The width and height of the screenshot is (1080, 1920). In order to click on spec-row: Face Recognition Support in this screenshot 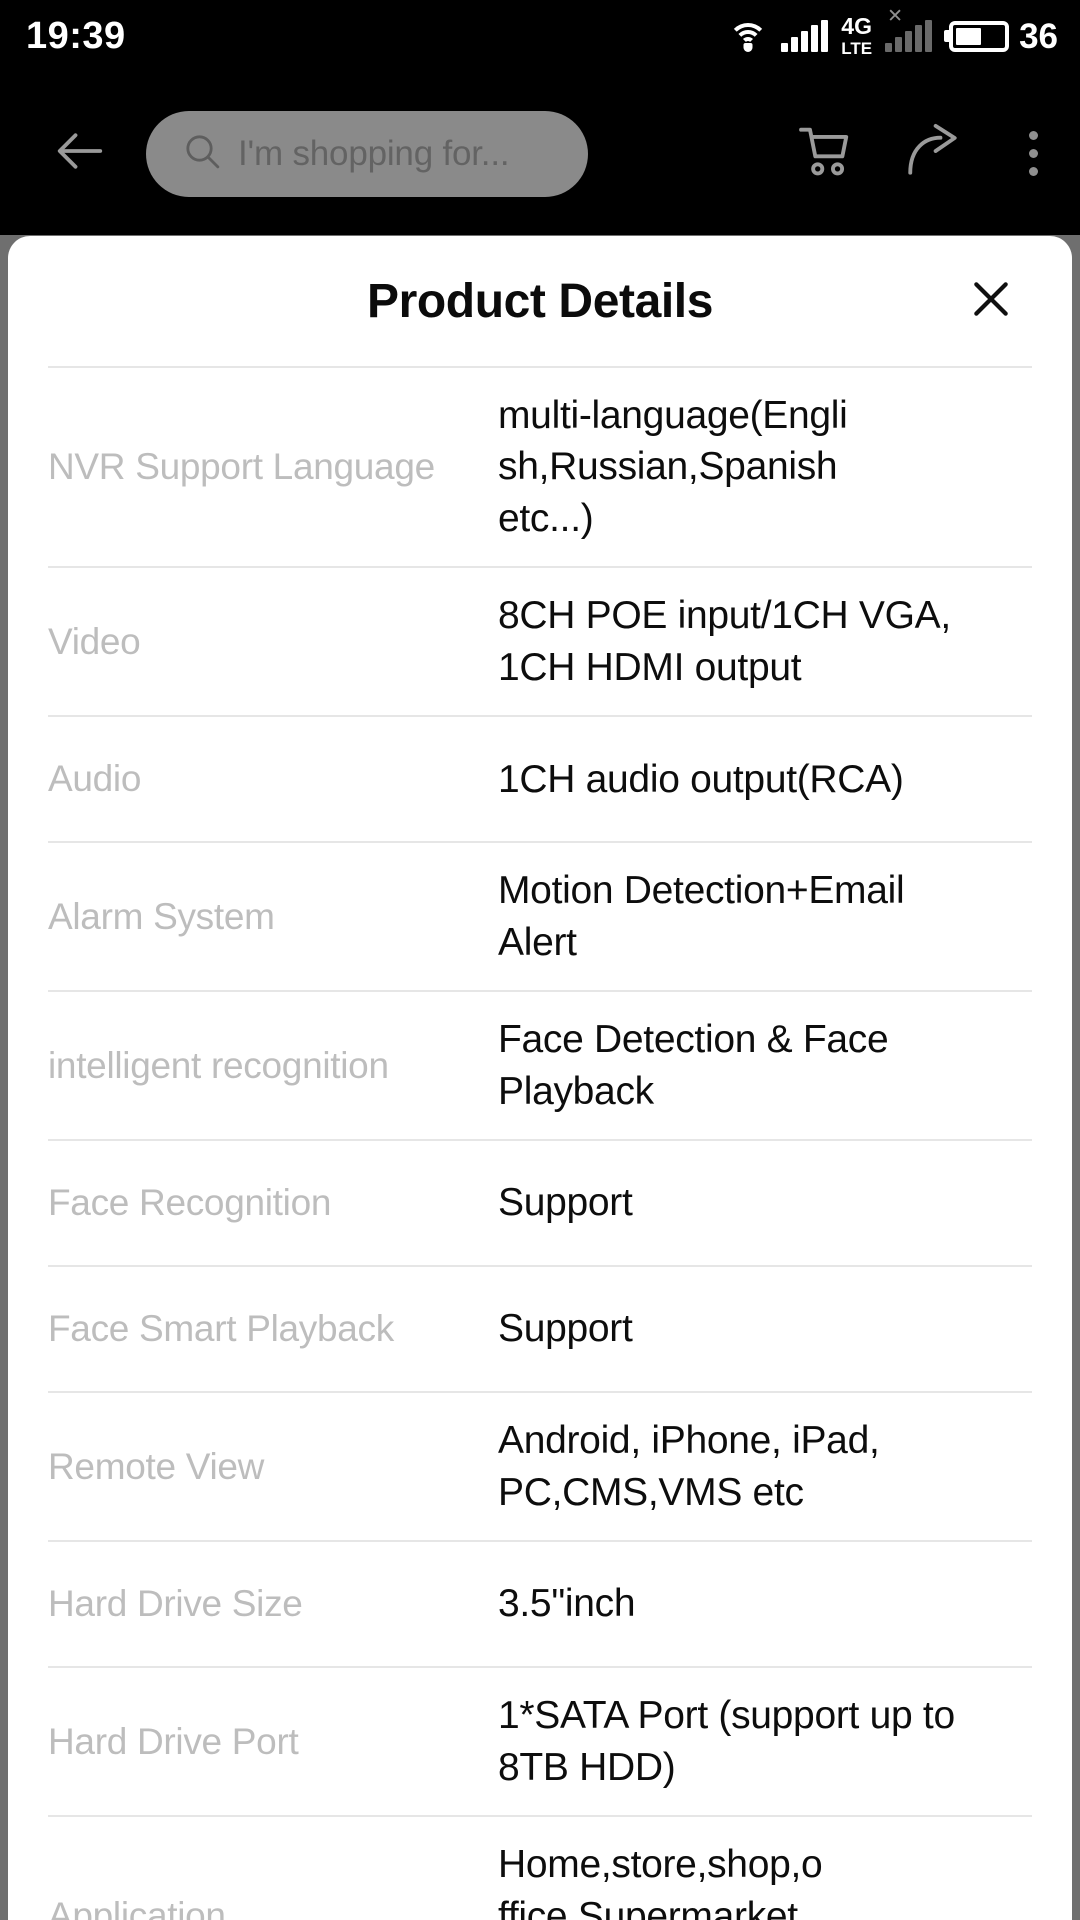, I will do `click(540, 1202)`.